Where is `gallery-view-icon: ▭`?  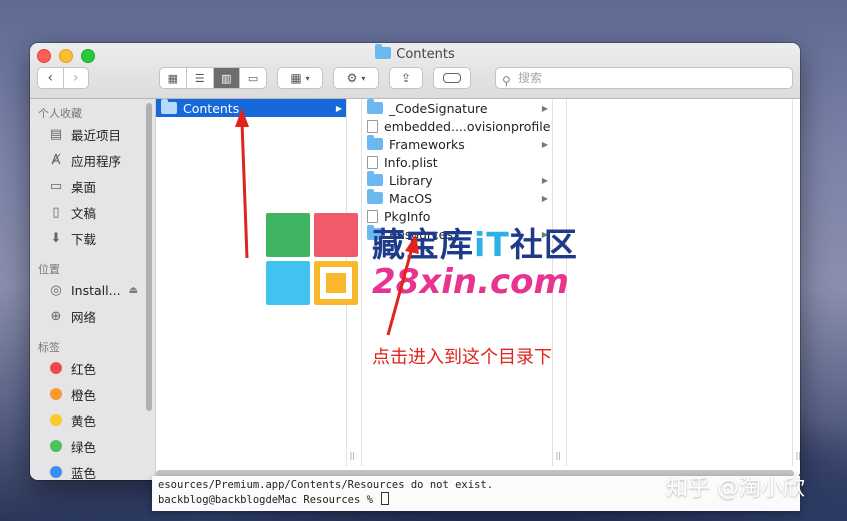 gallery-view-icon: ▭ is located at coordinates (253, 78).